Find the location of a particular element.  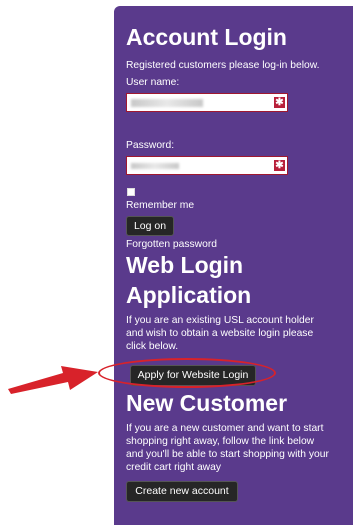

username-value-obscured is located at coordinates (167, 103).